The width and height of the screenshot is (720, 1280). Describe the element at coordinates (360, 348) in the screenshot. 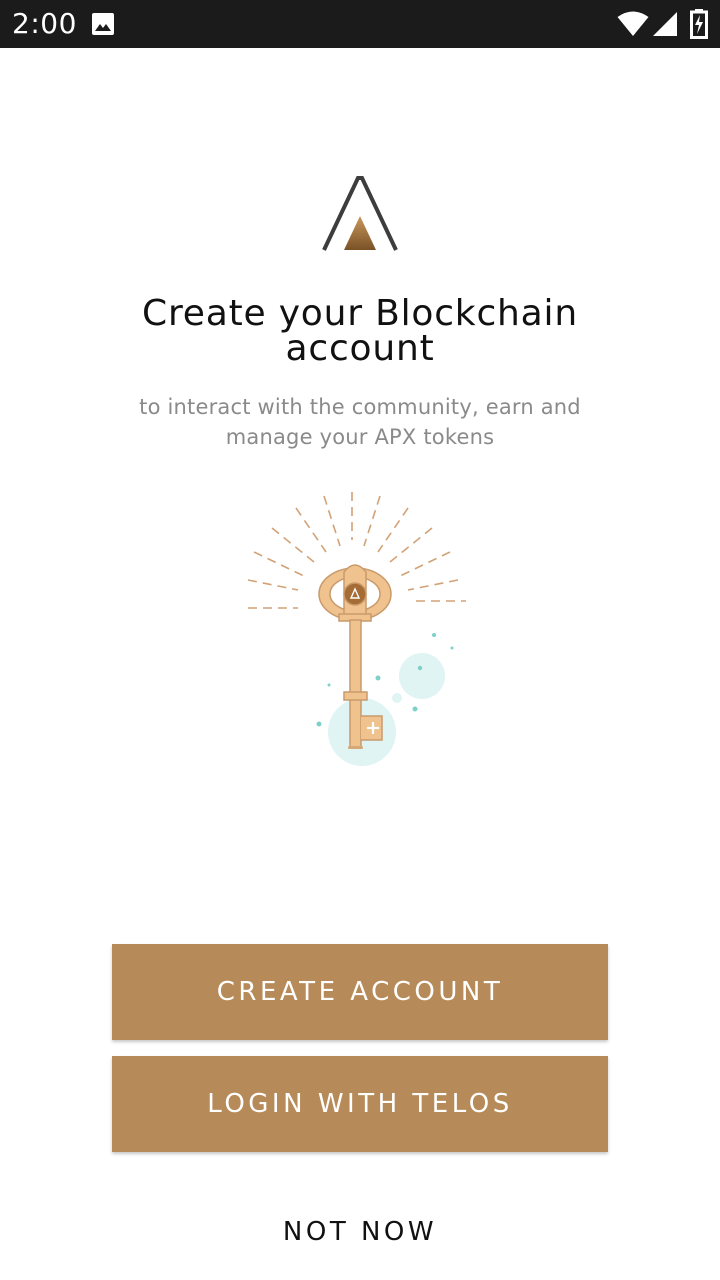

I see `title-line-2: account` at that location.